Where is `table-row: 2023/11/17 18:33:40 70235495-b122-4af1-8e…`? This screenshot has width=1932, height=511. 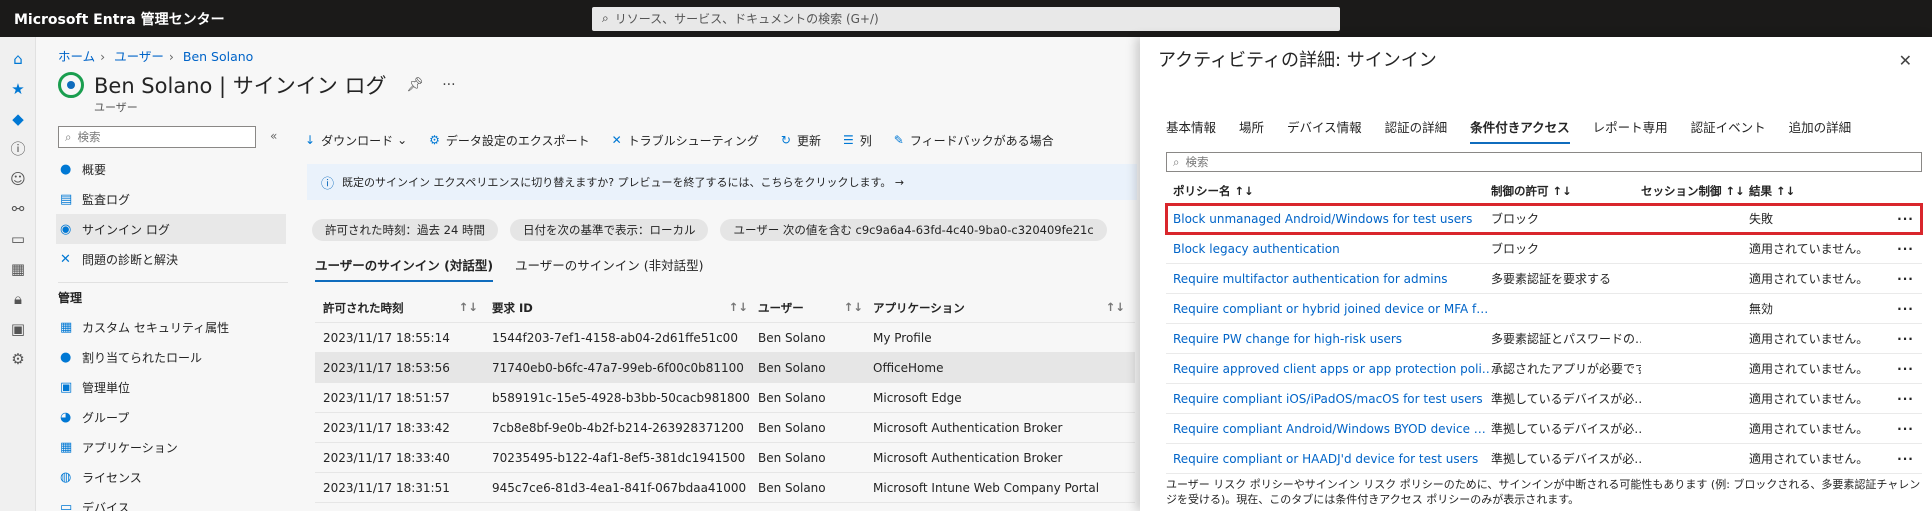
table-row: 2023/11/17 18:33:40 70235495-b122-4af1-8e… is located at coordinates (725, 458).